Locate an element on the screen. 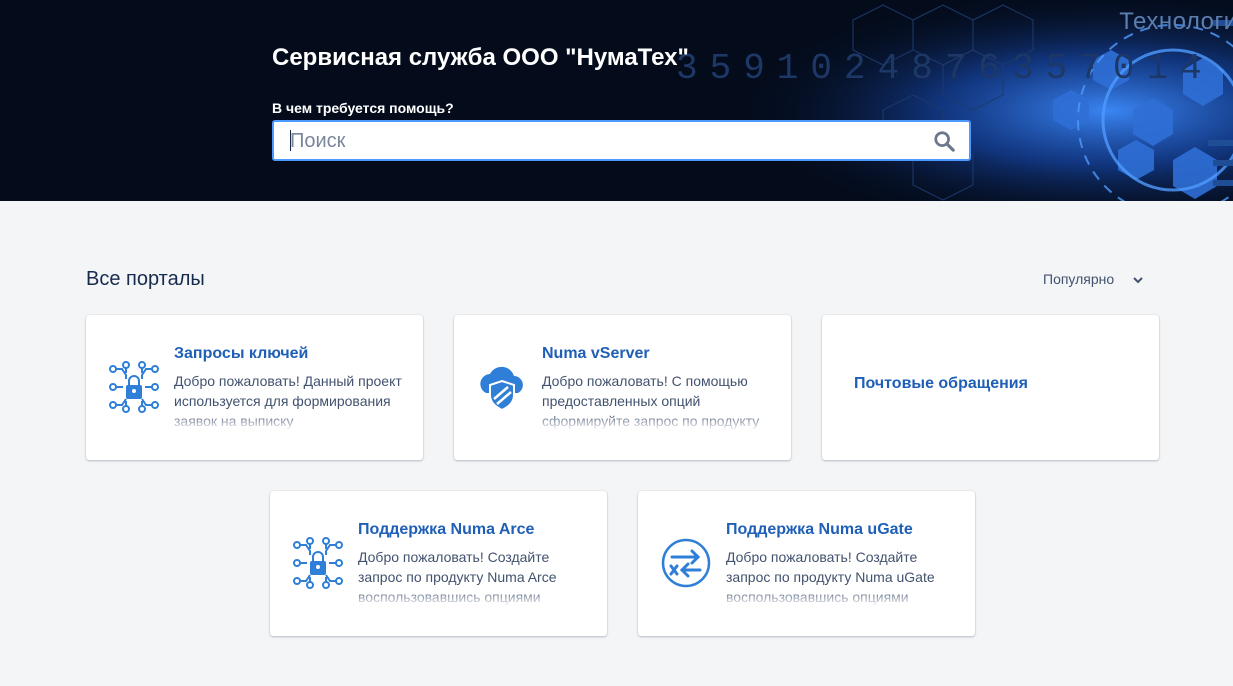 The width and height of the screenshot is (1233, 686). sort-dropdown: Популярно is located at coordinates (1078, 279).